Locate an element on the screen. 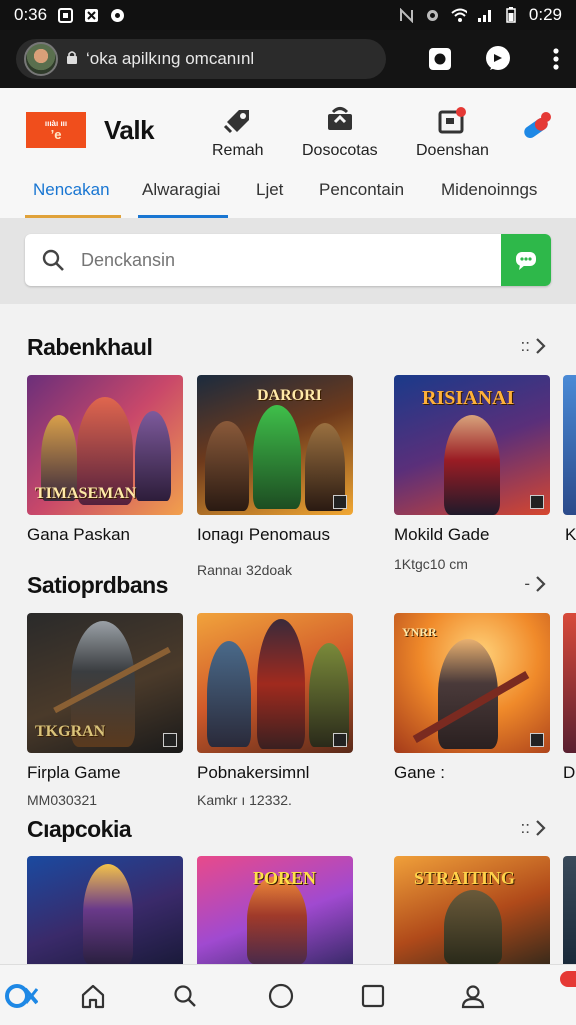 The image size is (576, 1025). capsule-badge-icon is located at coordinates (537, 125).